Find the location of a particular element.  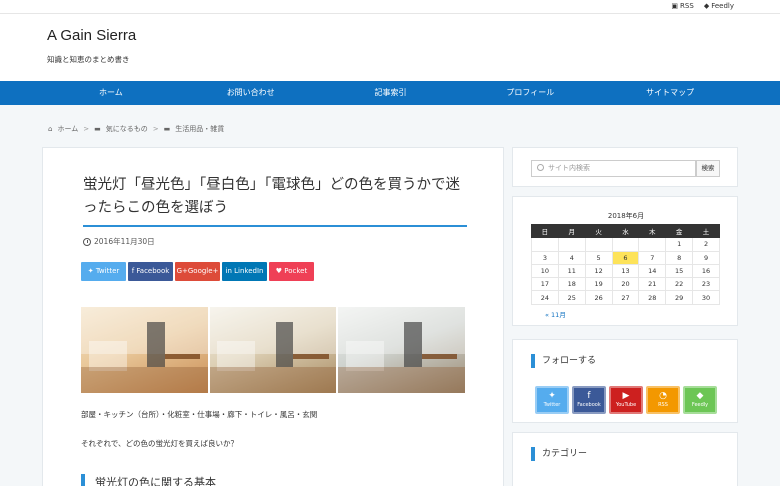

share-linkedin-button: in LinkedIn is located at coordinates (244, 271).